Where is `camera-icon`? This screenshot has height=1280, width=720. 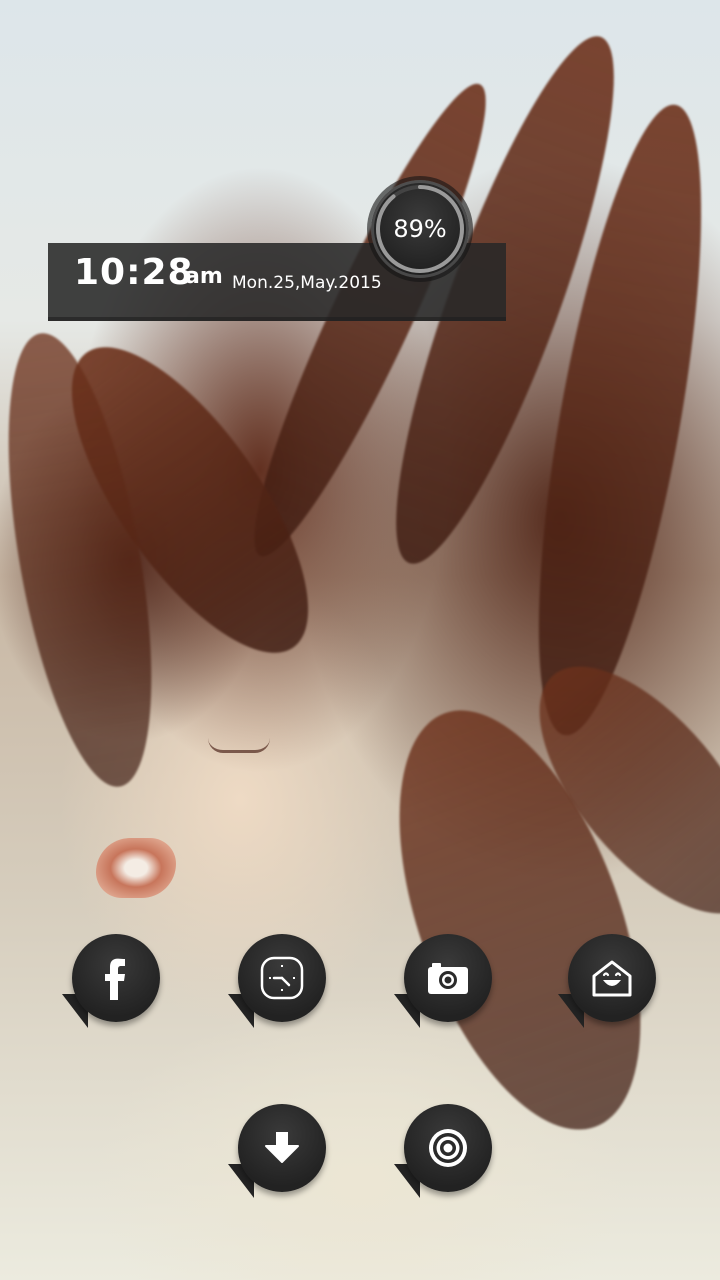
camera-icon is located at coordinates (448, 978).